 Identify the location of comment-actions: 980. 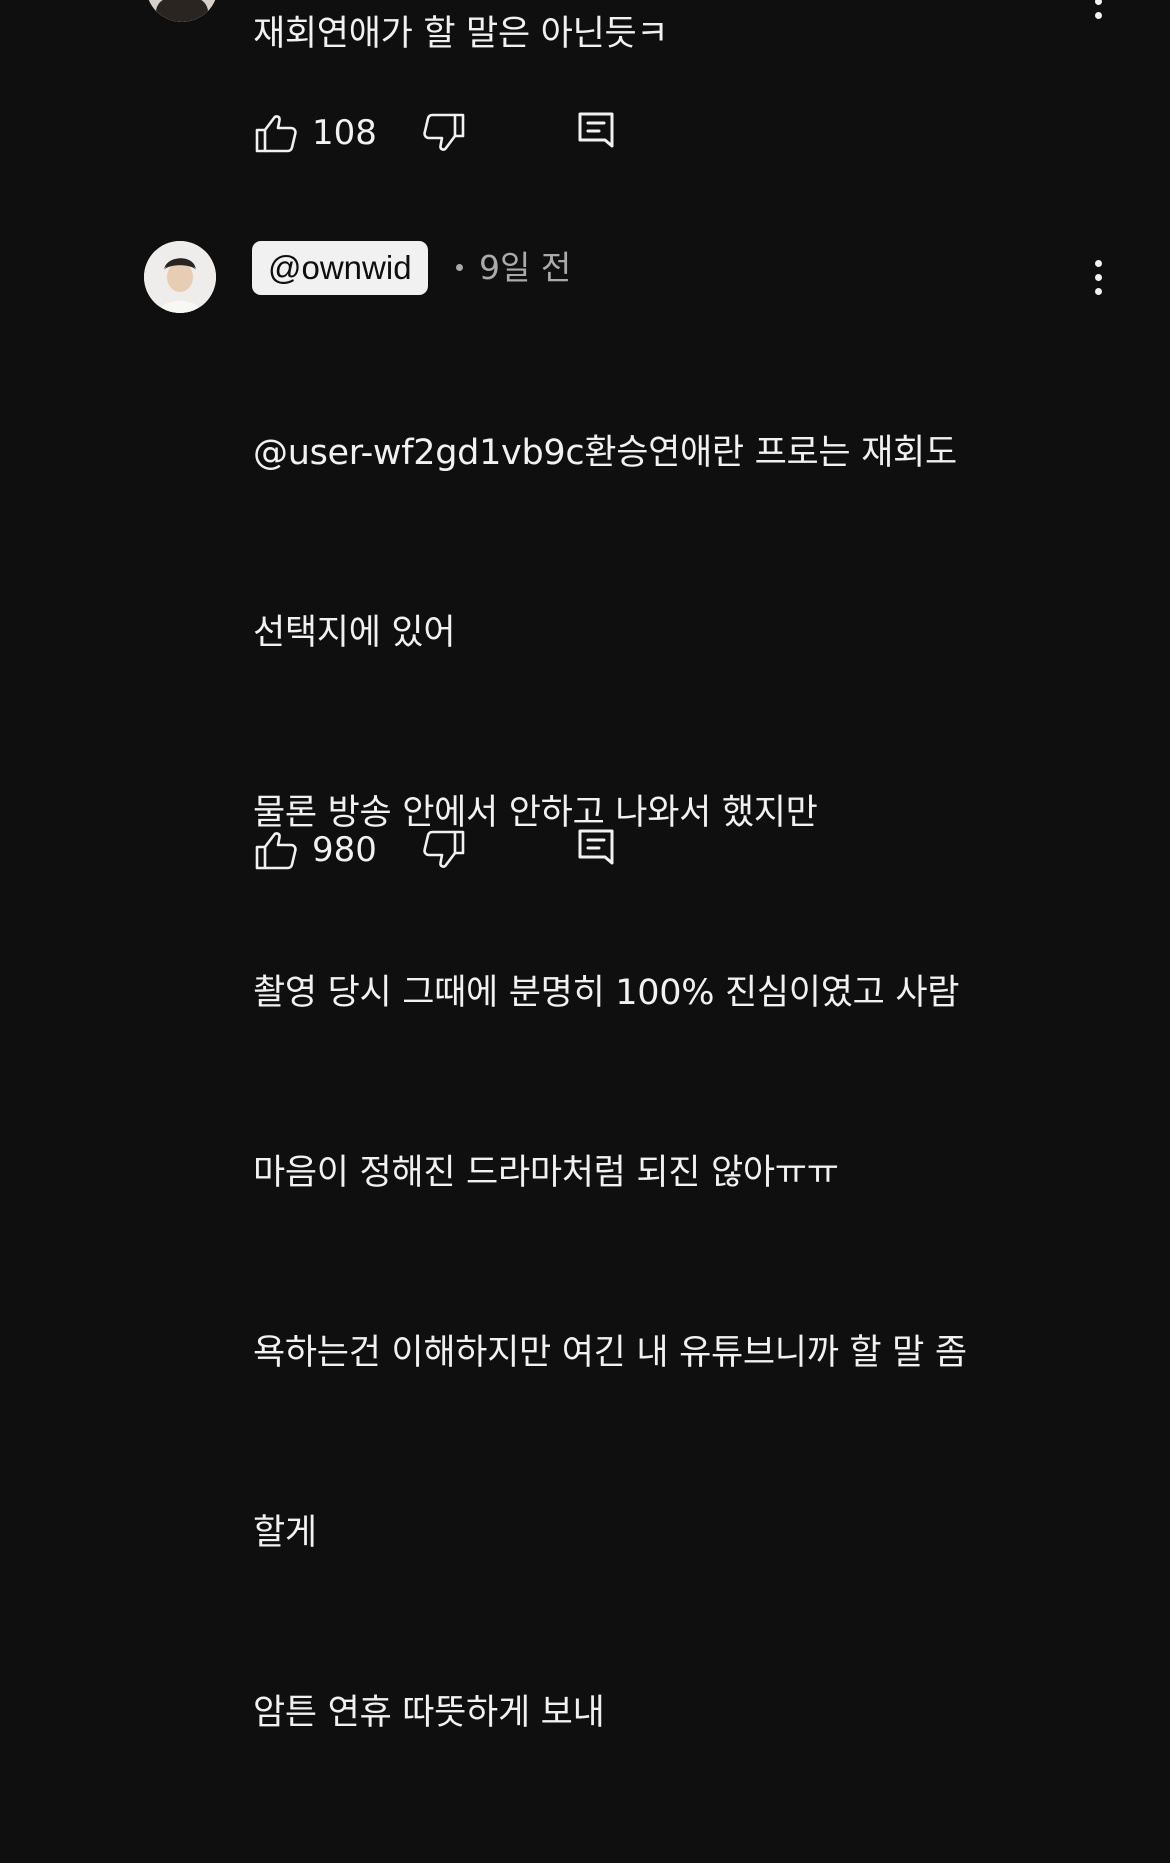
(463, 850).